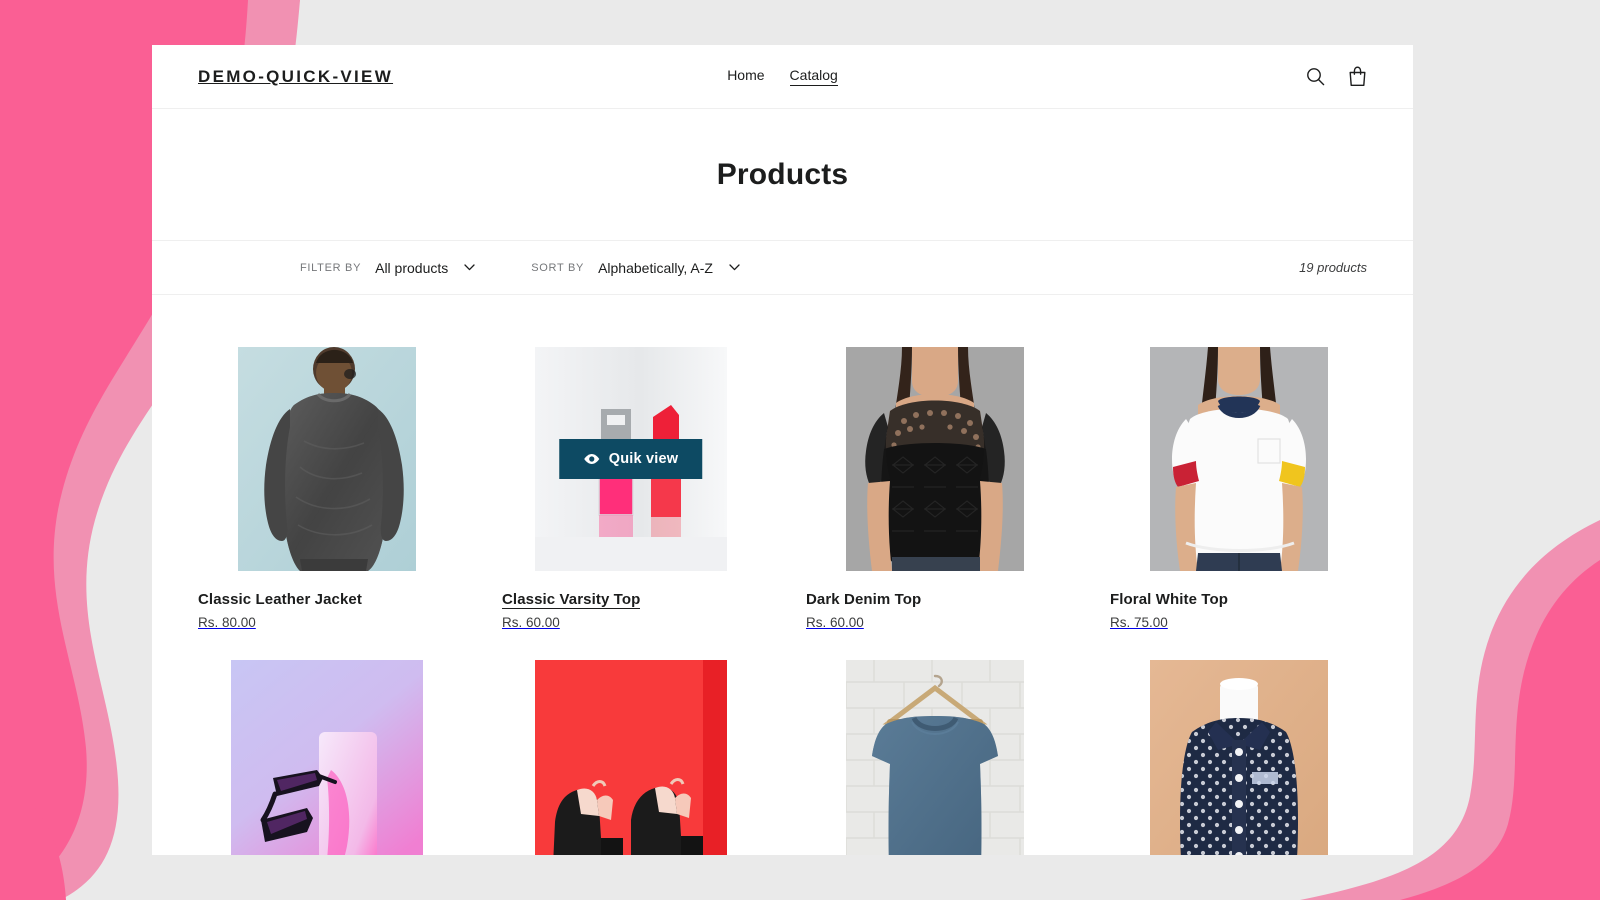  What do you see at coordinates (591, 459) in the screenshot?
I see `eye-icon` at bounding box center [591, 459].